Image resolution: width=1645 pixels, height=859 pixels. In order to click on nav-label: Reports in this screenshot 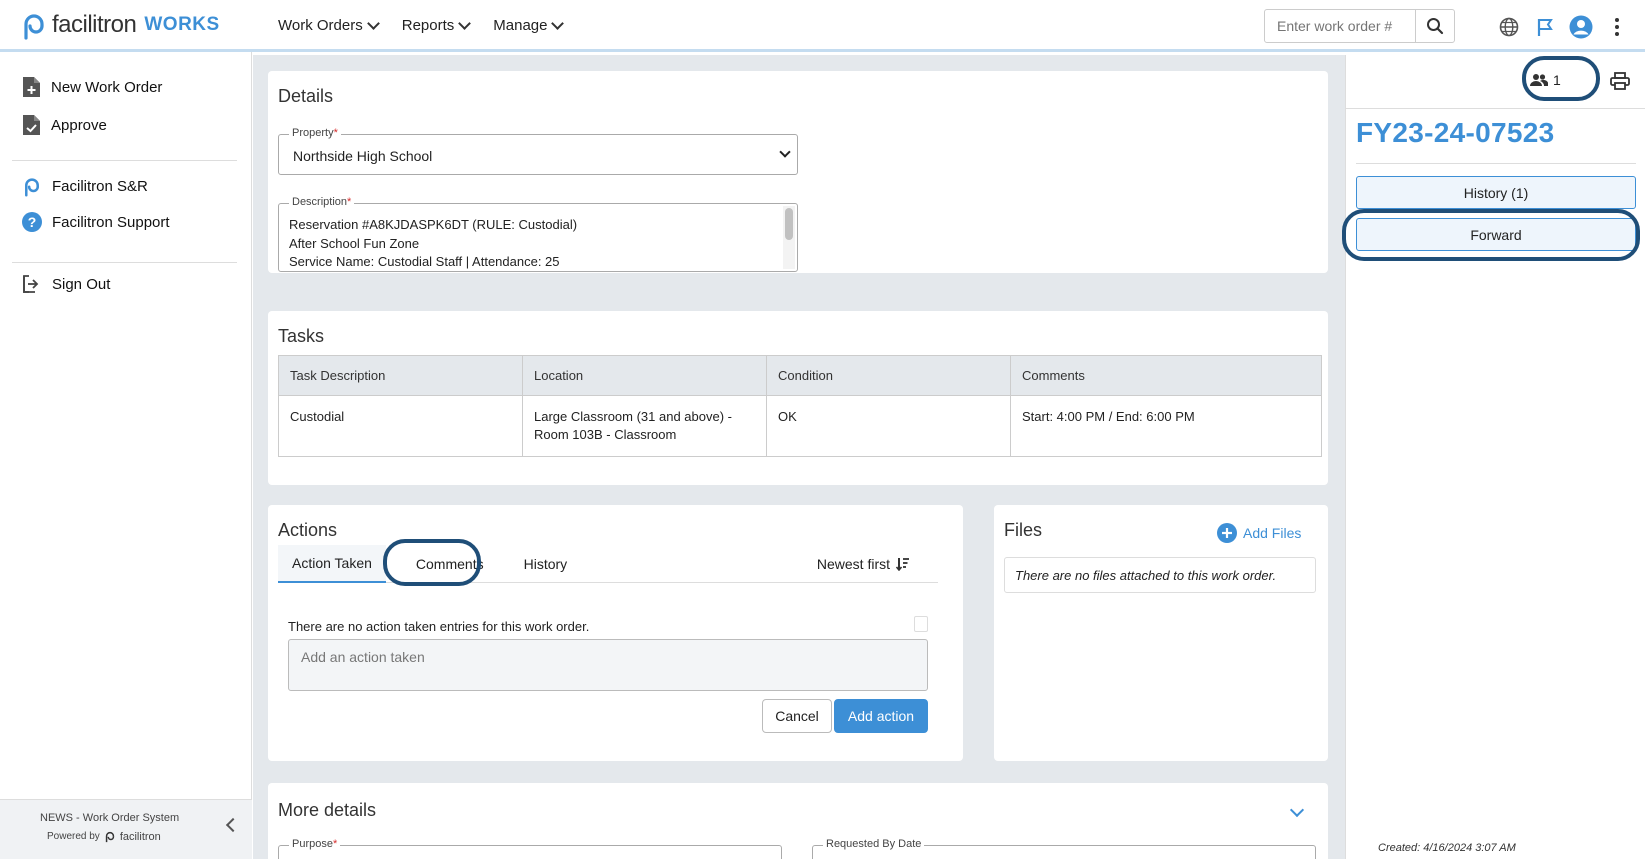, I will do `click(428, 25)`.